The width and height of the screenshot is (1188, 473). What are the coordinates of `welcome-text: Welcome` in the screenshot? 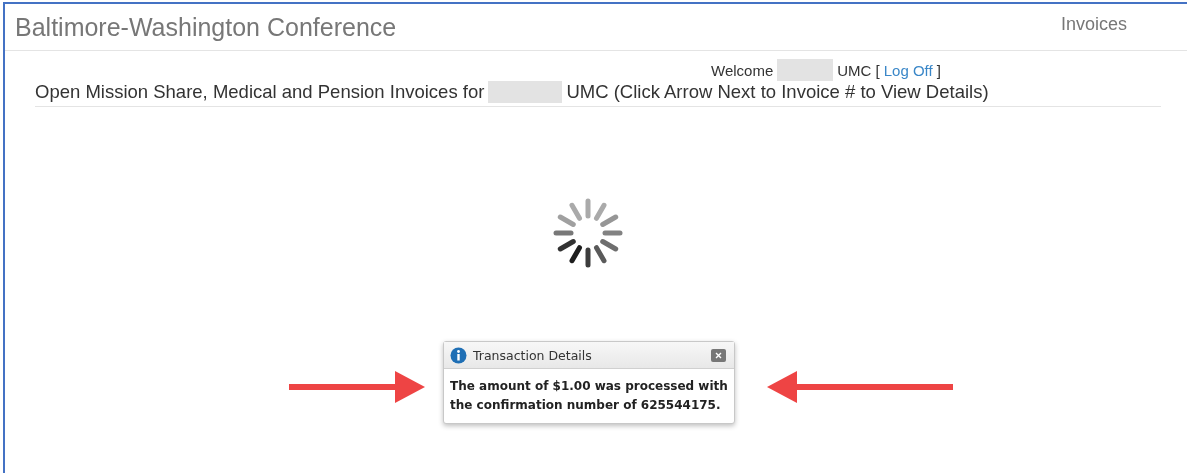 It's located at (742, 70).